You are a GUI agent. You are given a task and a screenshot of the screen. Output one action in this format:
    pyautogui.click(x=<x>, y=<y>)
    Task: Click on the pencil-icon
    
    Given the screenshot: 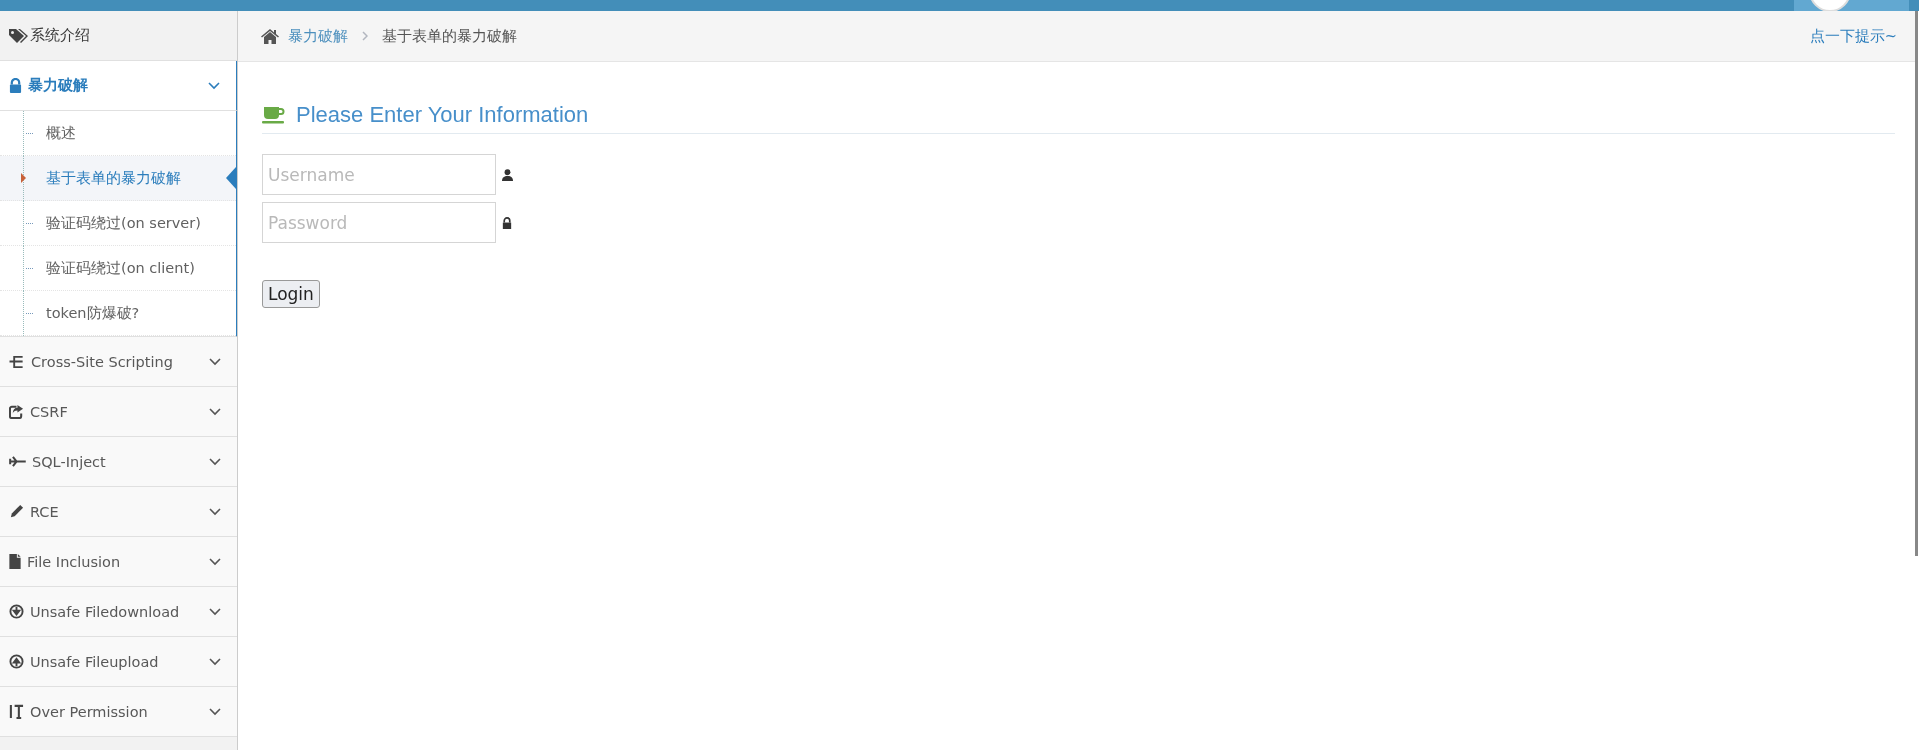 What is the action you would take?
    pyautogui.click(x=16, y=511)
    